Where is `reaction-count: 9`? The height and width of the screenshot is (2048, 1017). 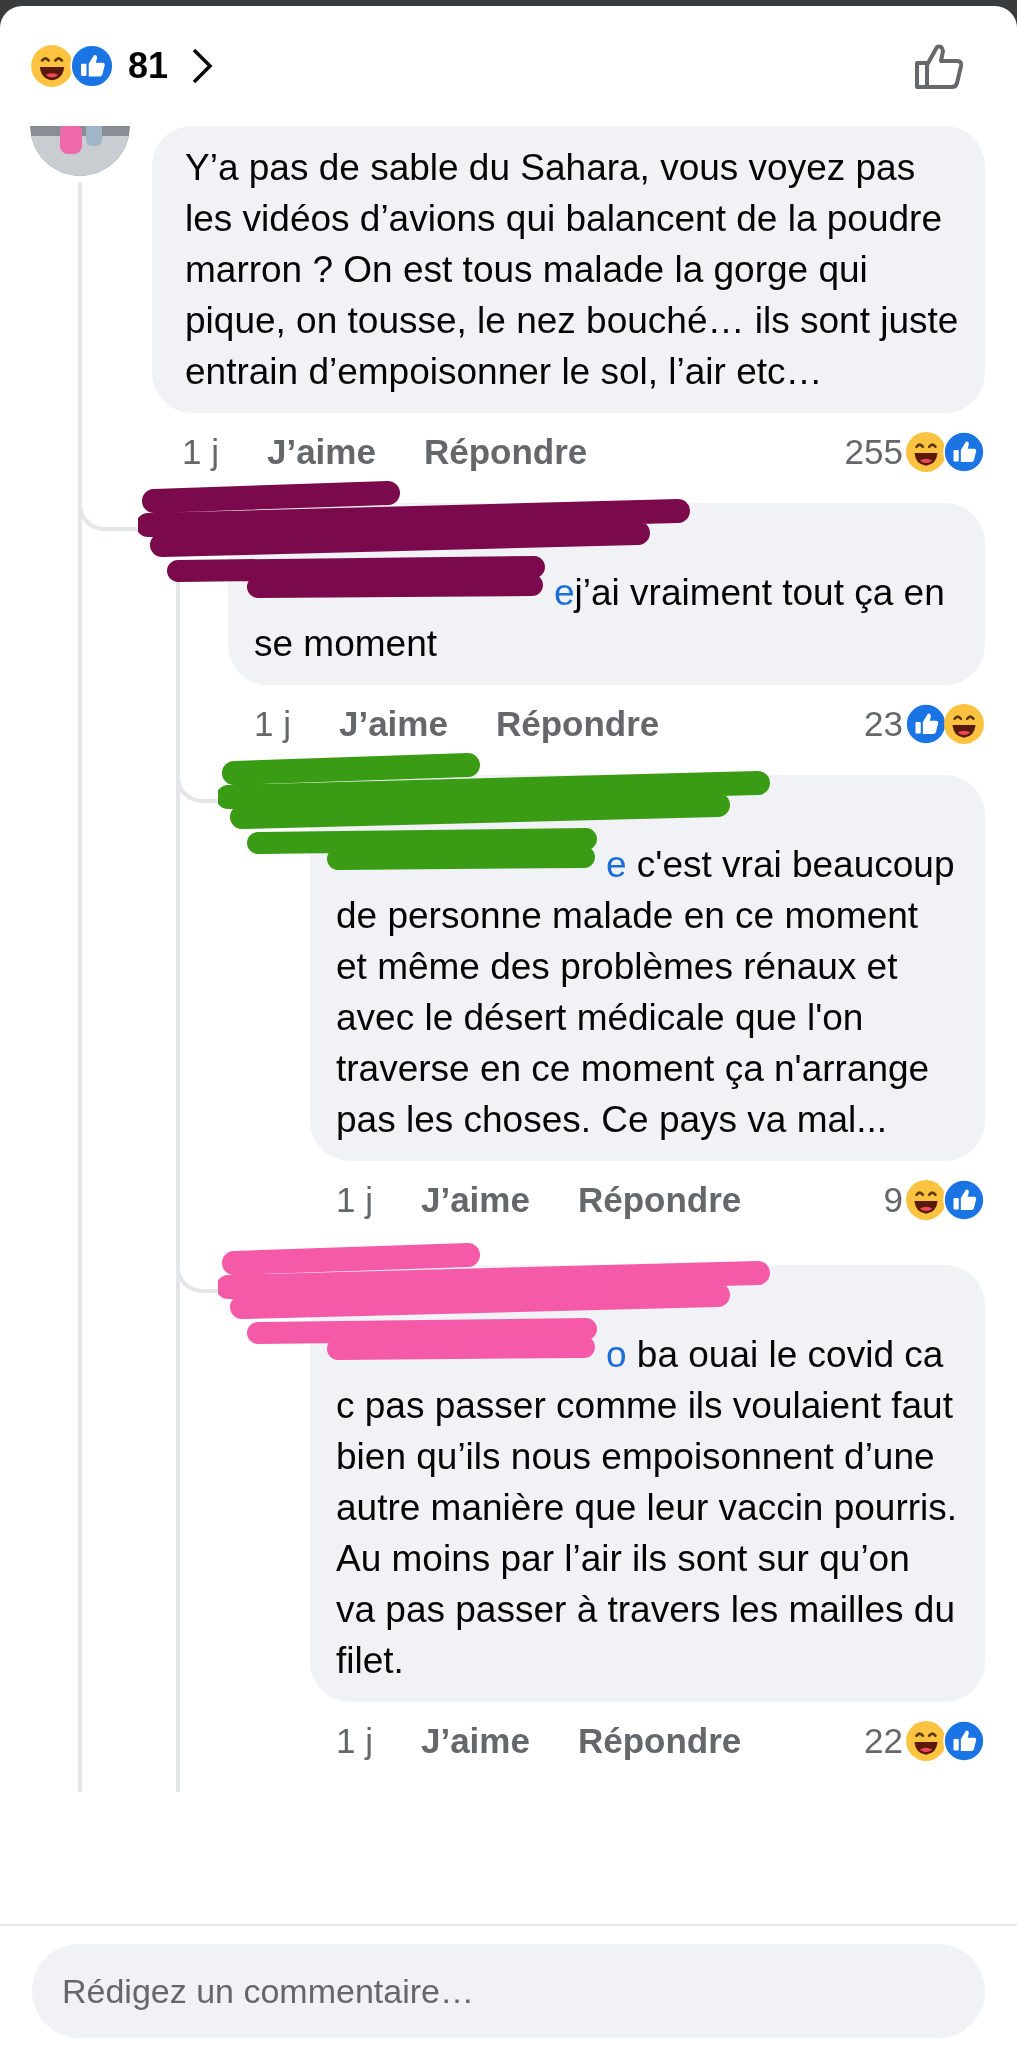 reaction-count: 9 is located at coordinates (893, 1200).